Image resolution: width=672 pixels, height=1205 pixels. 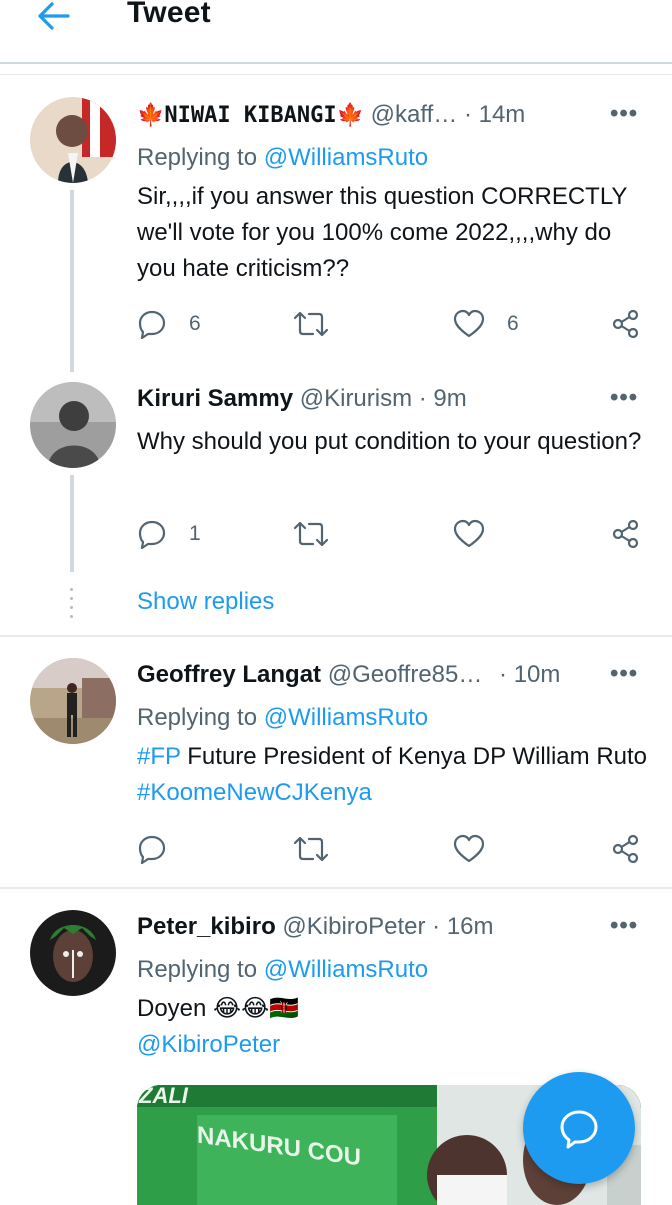 What do you see at coordinates (336, 74) in the screenshot?
I see `header-divider-secondary` at bounding box center [336, 74].